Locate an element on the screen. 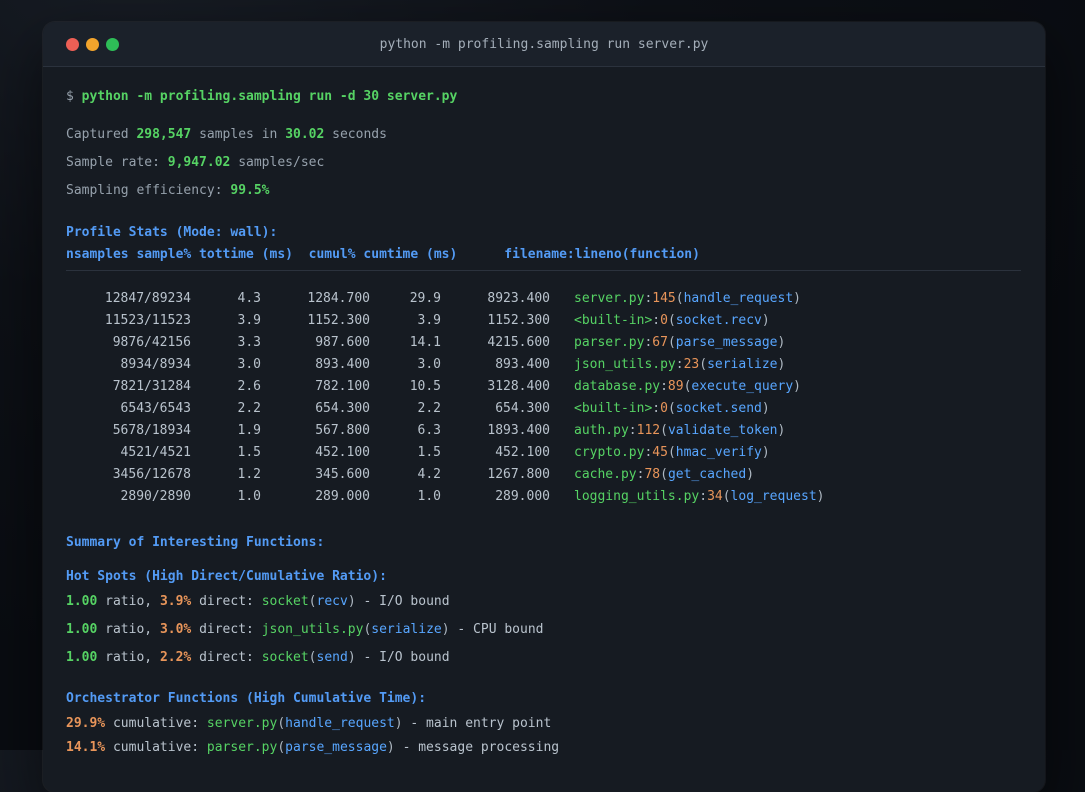  captured-label: Captured is located at coordinates (97, 134).